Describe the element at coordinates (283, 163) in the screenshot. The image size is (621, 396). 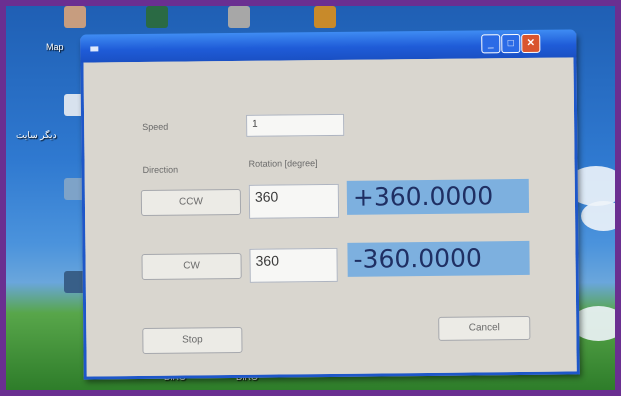
I see `rotation-label: Rotation [degree]` at that location.